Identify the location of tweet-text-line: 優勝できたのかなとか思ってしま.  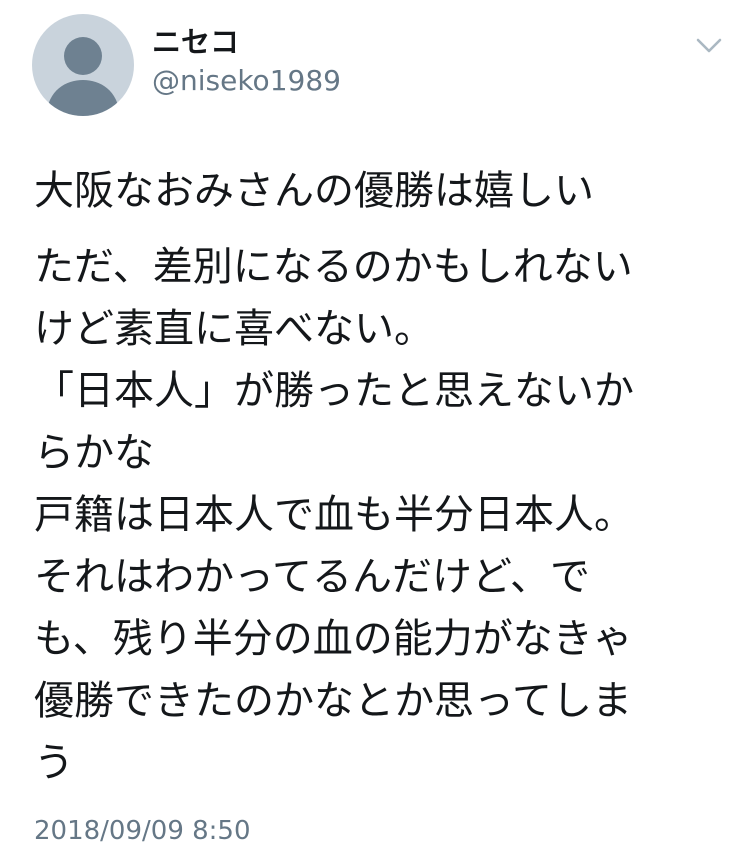
(333, 701).